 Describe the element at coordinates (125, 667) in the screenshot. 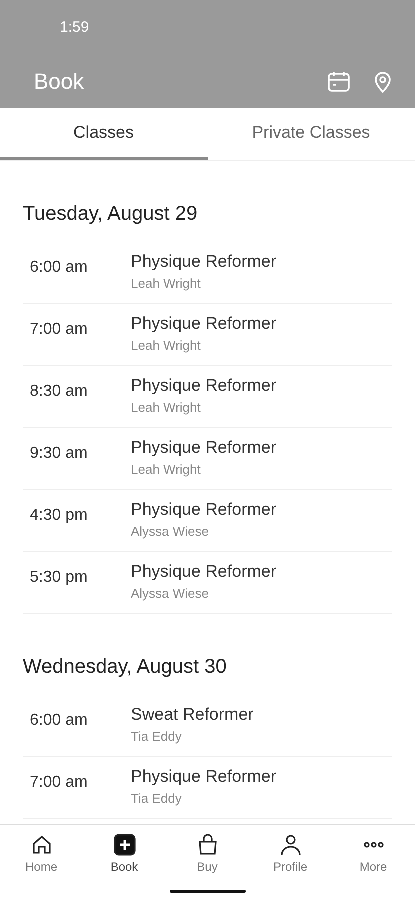

I see `date-heading: Wednesday, August 30` at that location.